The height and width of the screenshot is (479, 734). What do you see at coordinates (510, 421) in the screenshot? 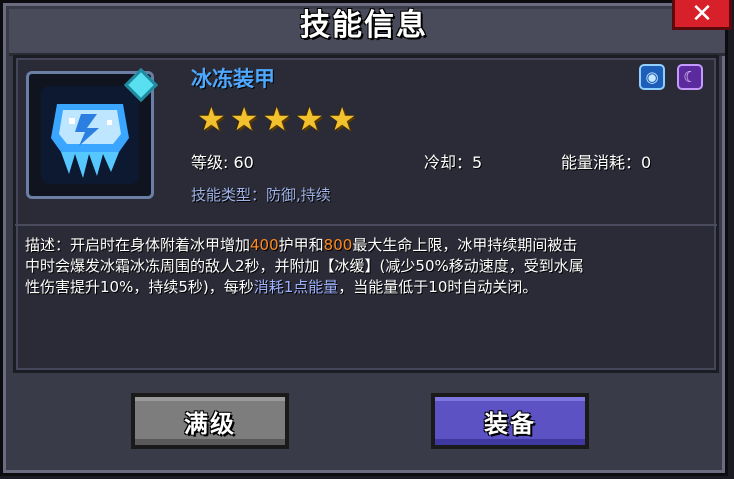
I see `equip-button: 装备` at bounding box center [510, 421].